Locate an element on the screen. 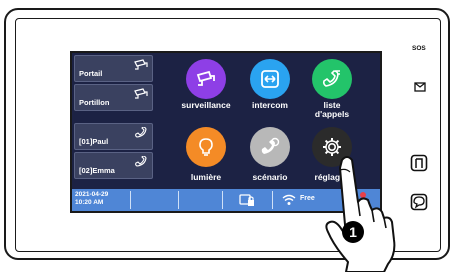  contact-button-emma: [02]Emma is located at coordinates (113, 165).